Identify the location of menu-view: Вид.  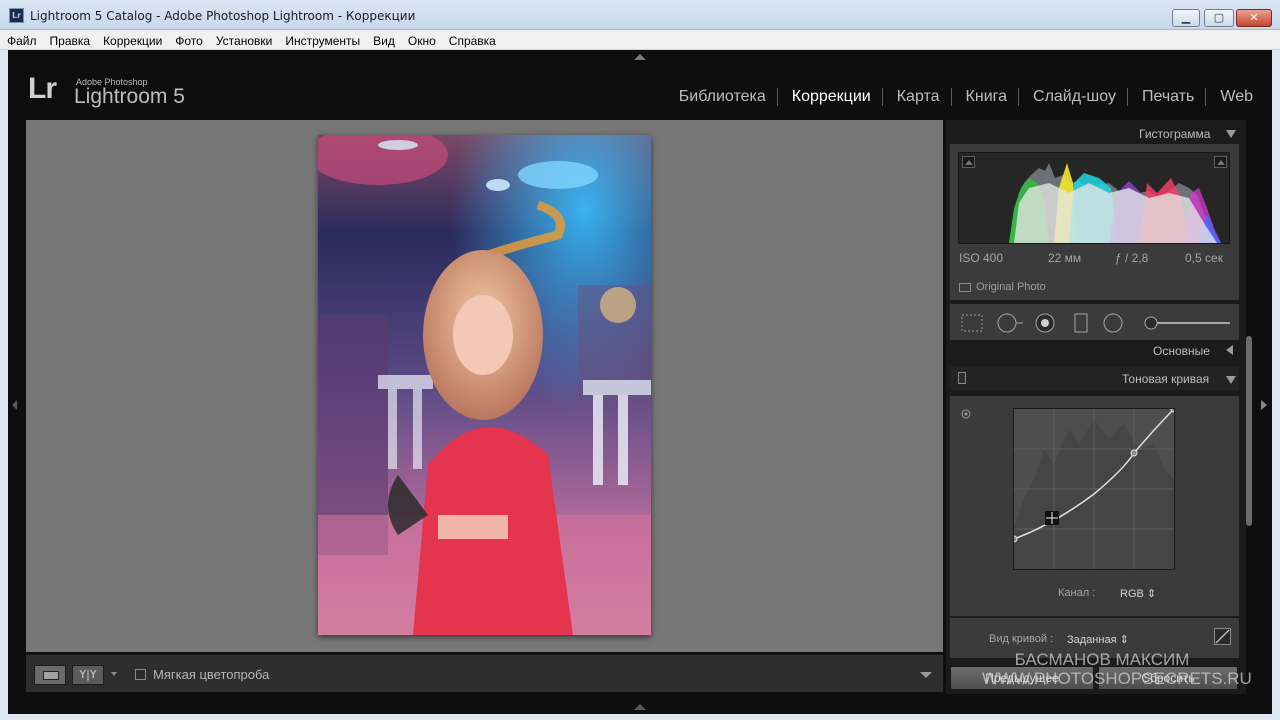
(383, 39).